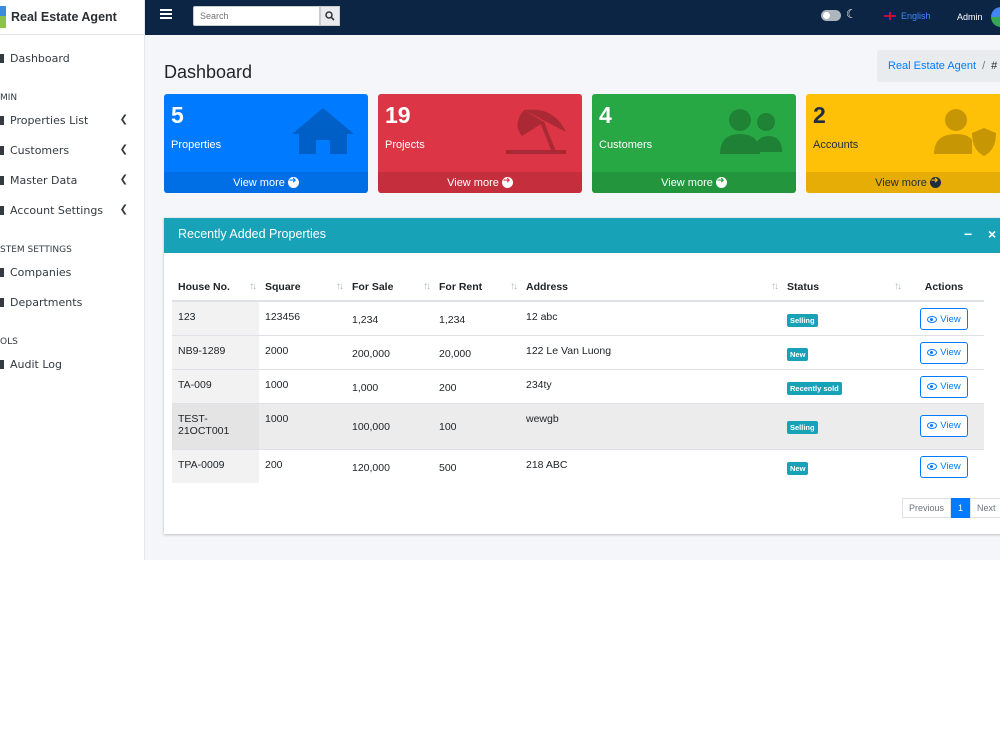  I want to click on pagination: Previous 1 Next, so click(951, 508).